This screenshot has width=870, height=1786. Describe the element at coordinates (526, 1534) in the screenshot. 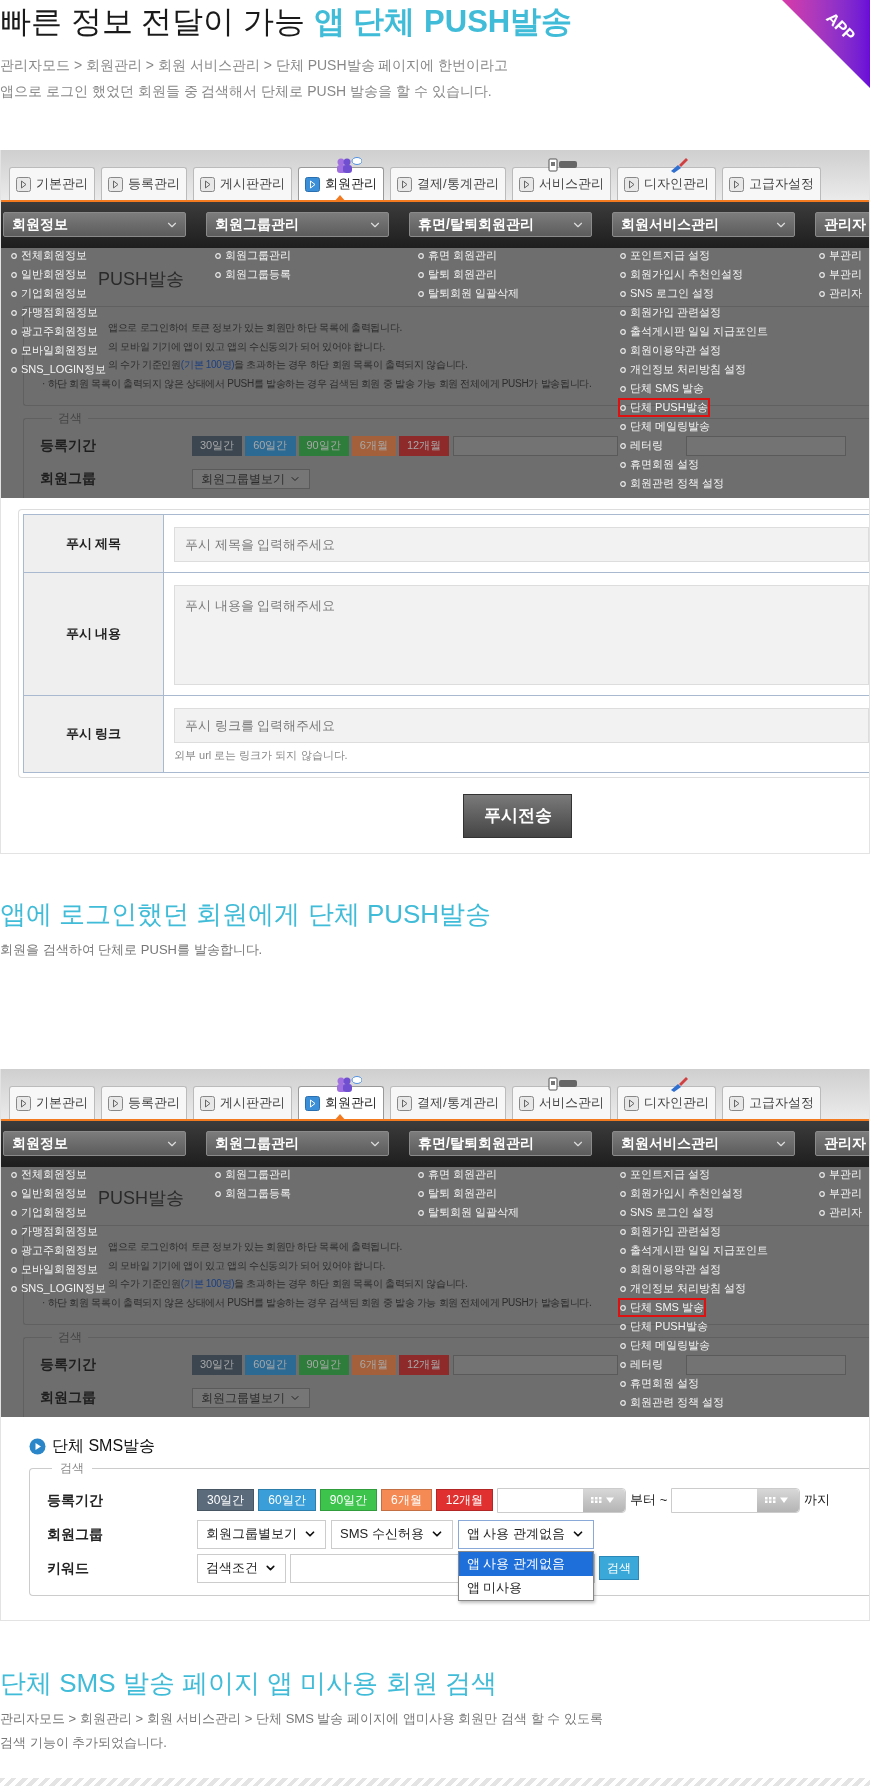

I see `select-field: 앱 사용 관계없음` at that location.